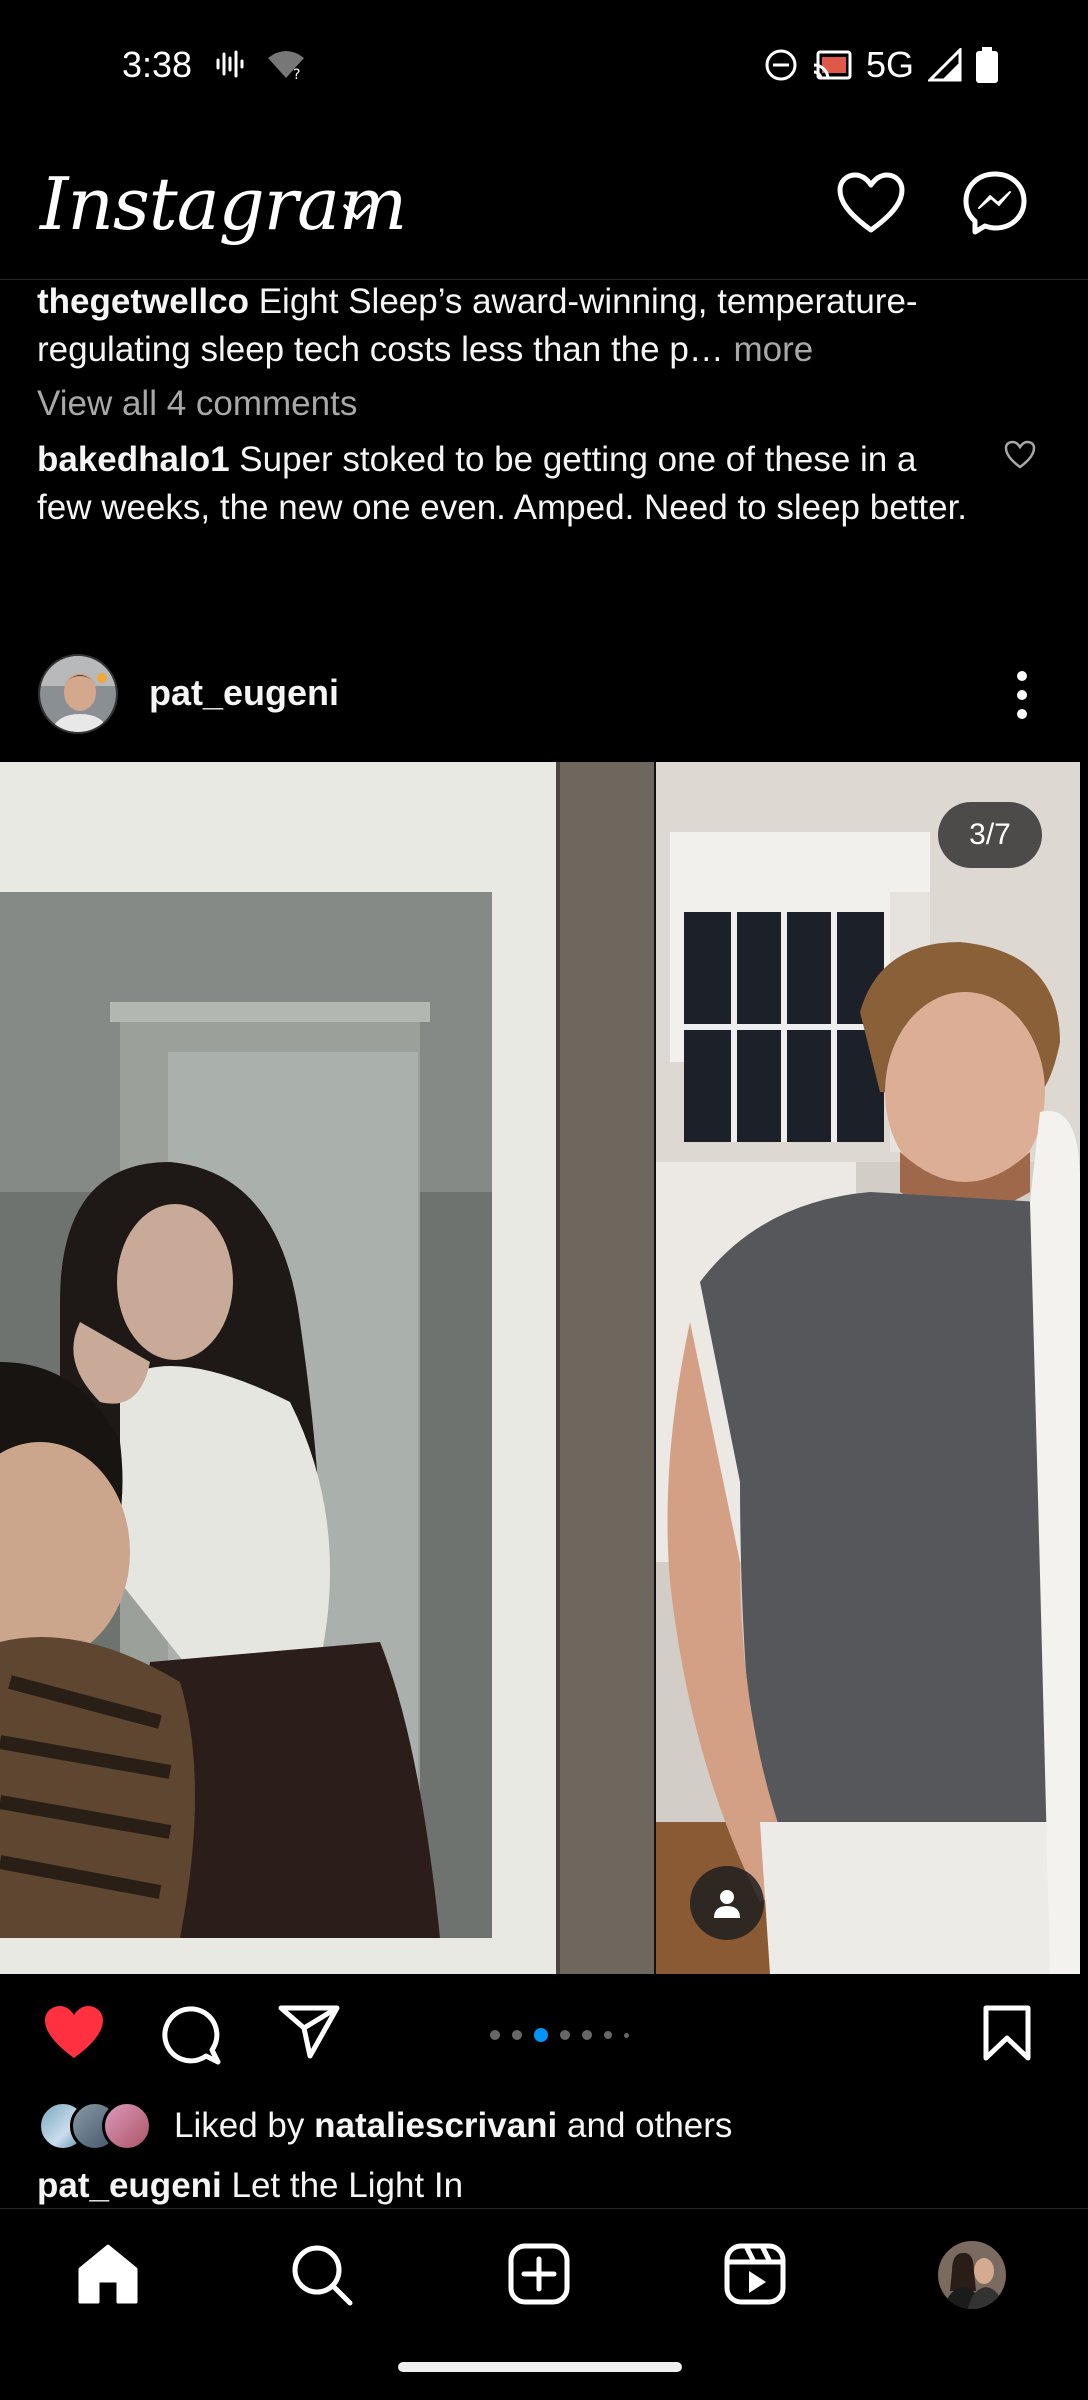  I want to click on chevron-down-icon, so click(357, 212).